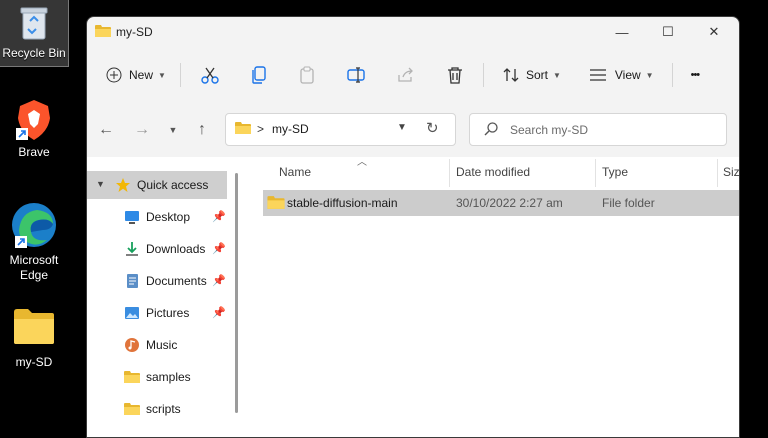 Image resolution: width=768 pixels, height=438 pixels. I want to click on address-bar: > my-SD ▼ ↻, so click(340, 129).